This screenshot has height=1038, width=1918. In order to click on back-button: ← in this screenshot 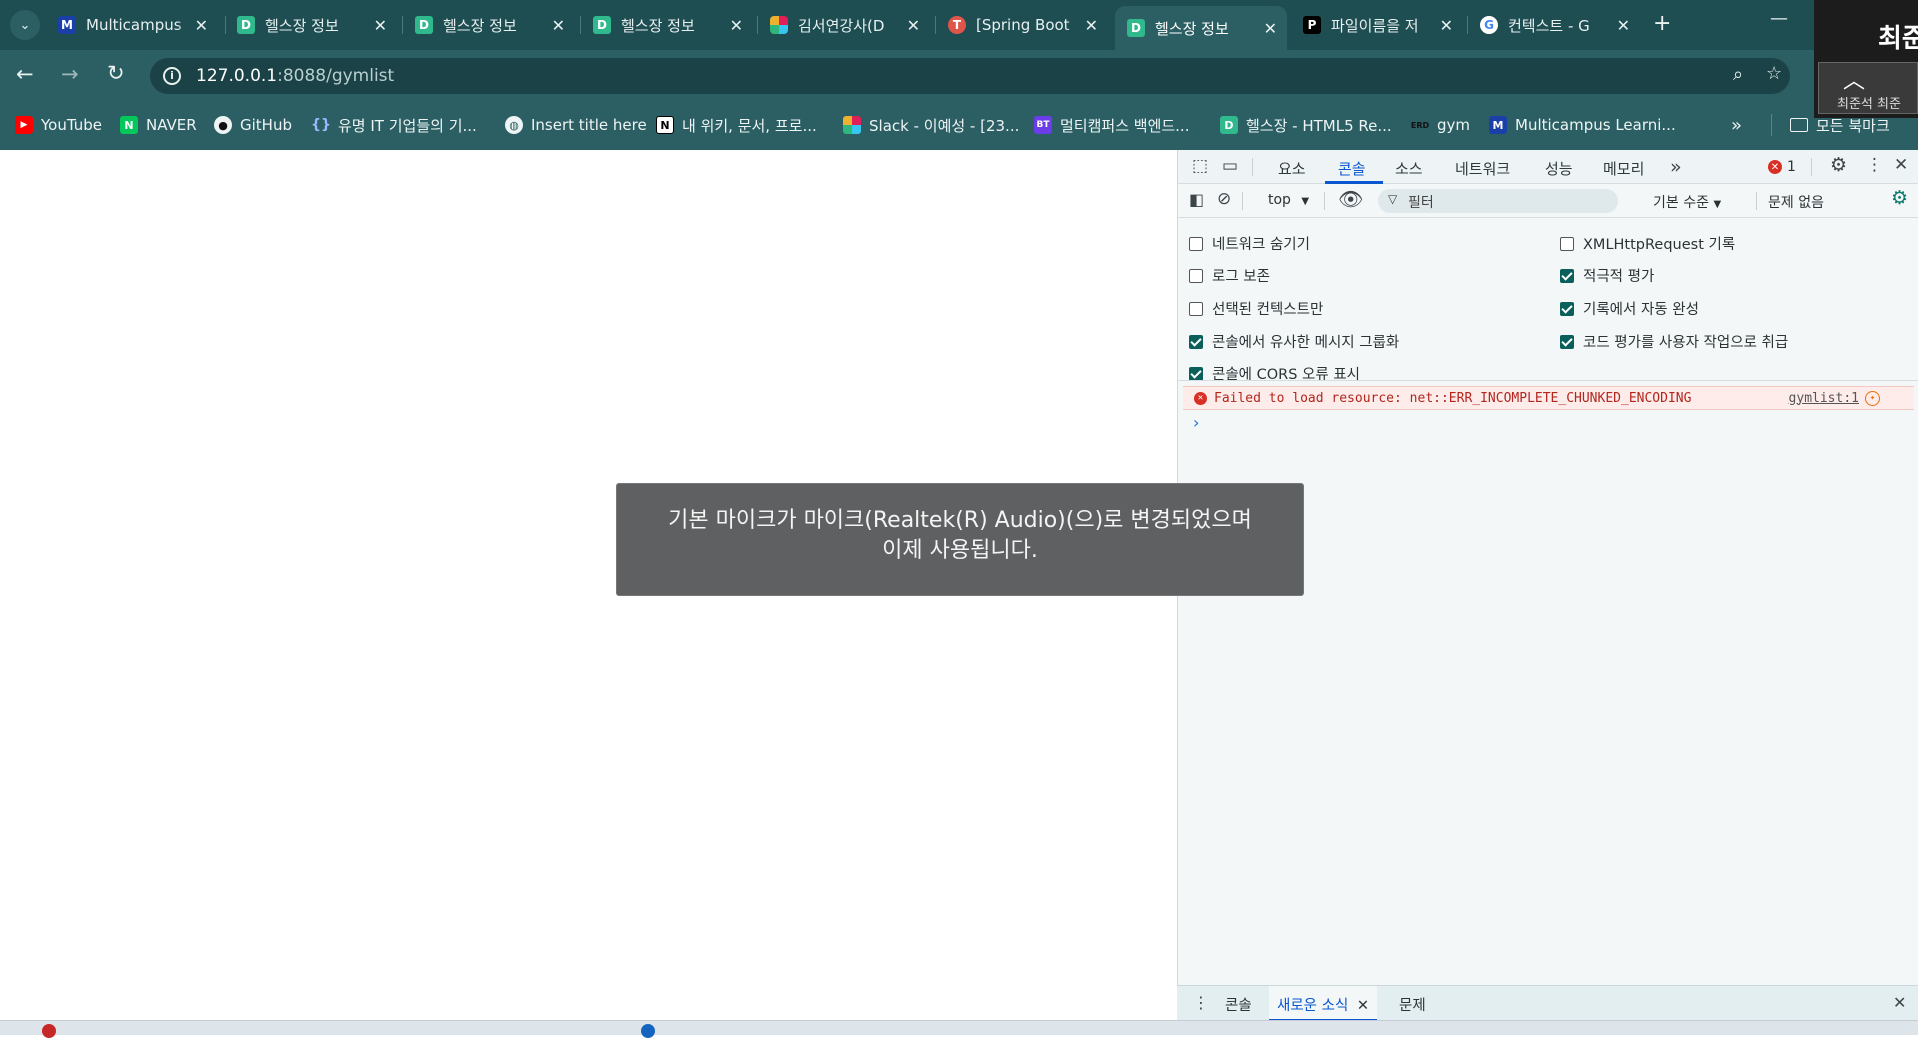, I will do `click(25, 74)`.